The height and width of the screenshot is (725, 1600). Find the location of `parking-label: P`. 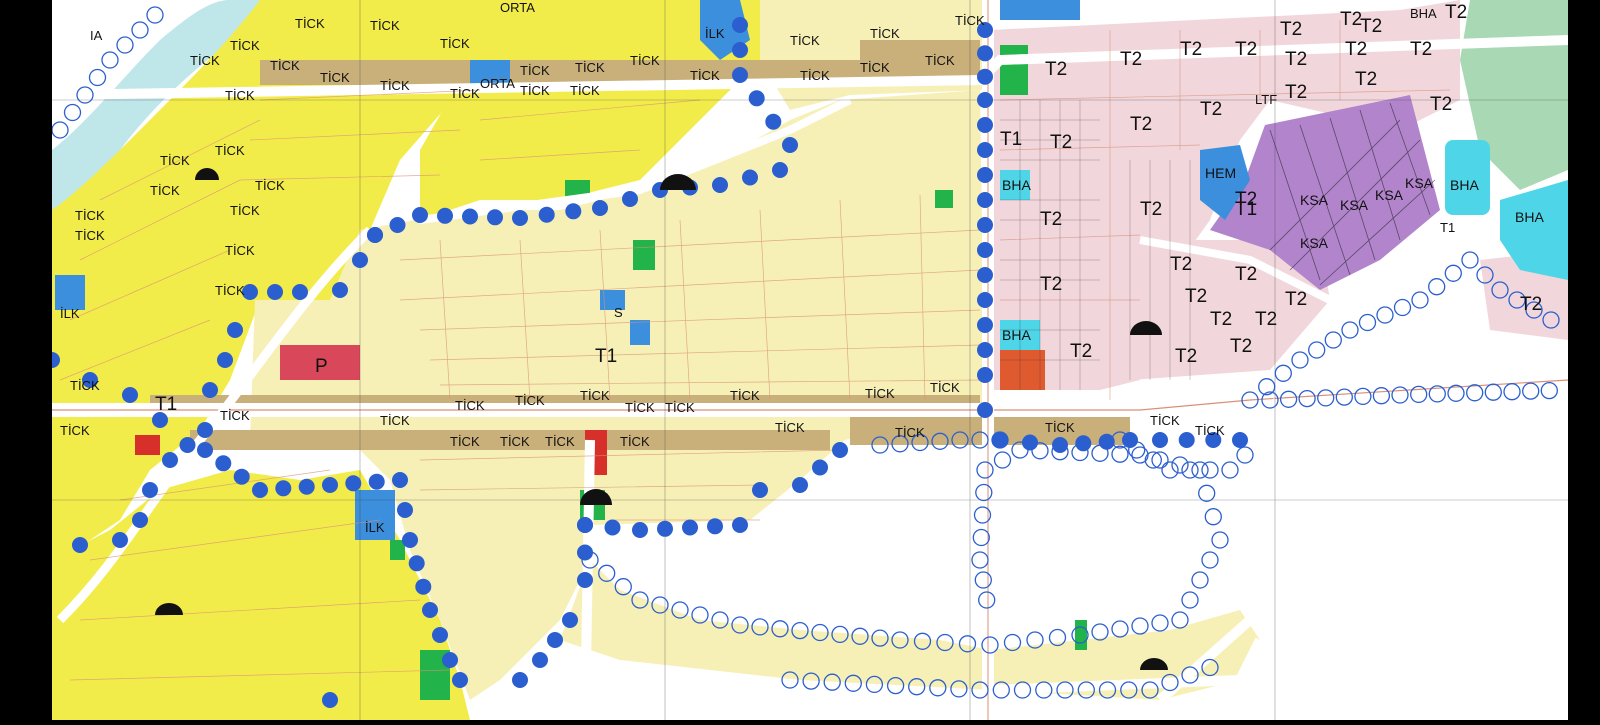

parking-label: P is located at coordinates (321, 366).